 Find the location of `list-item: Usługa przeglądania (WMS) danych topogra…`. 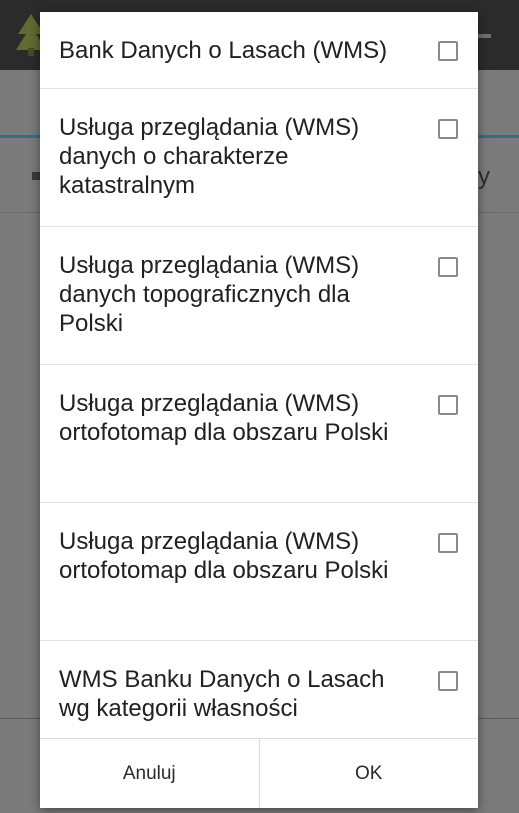

list-item: Usługa przeglądania (WMS) danych topogra… is located at coordinates (259, 296).